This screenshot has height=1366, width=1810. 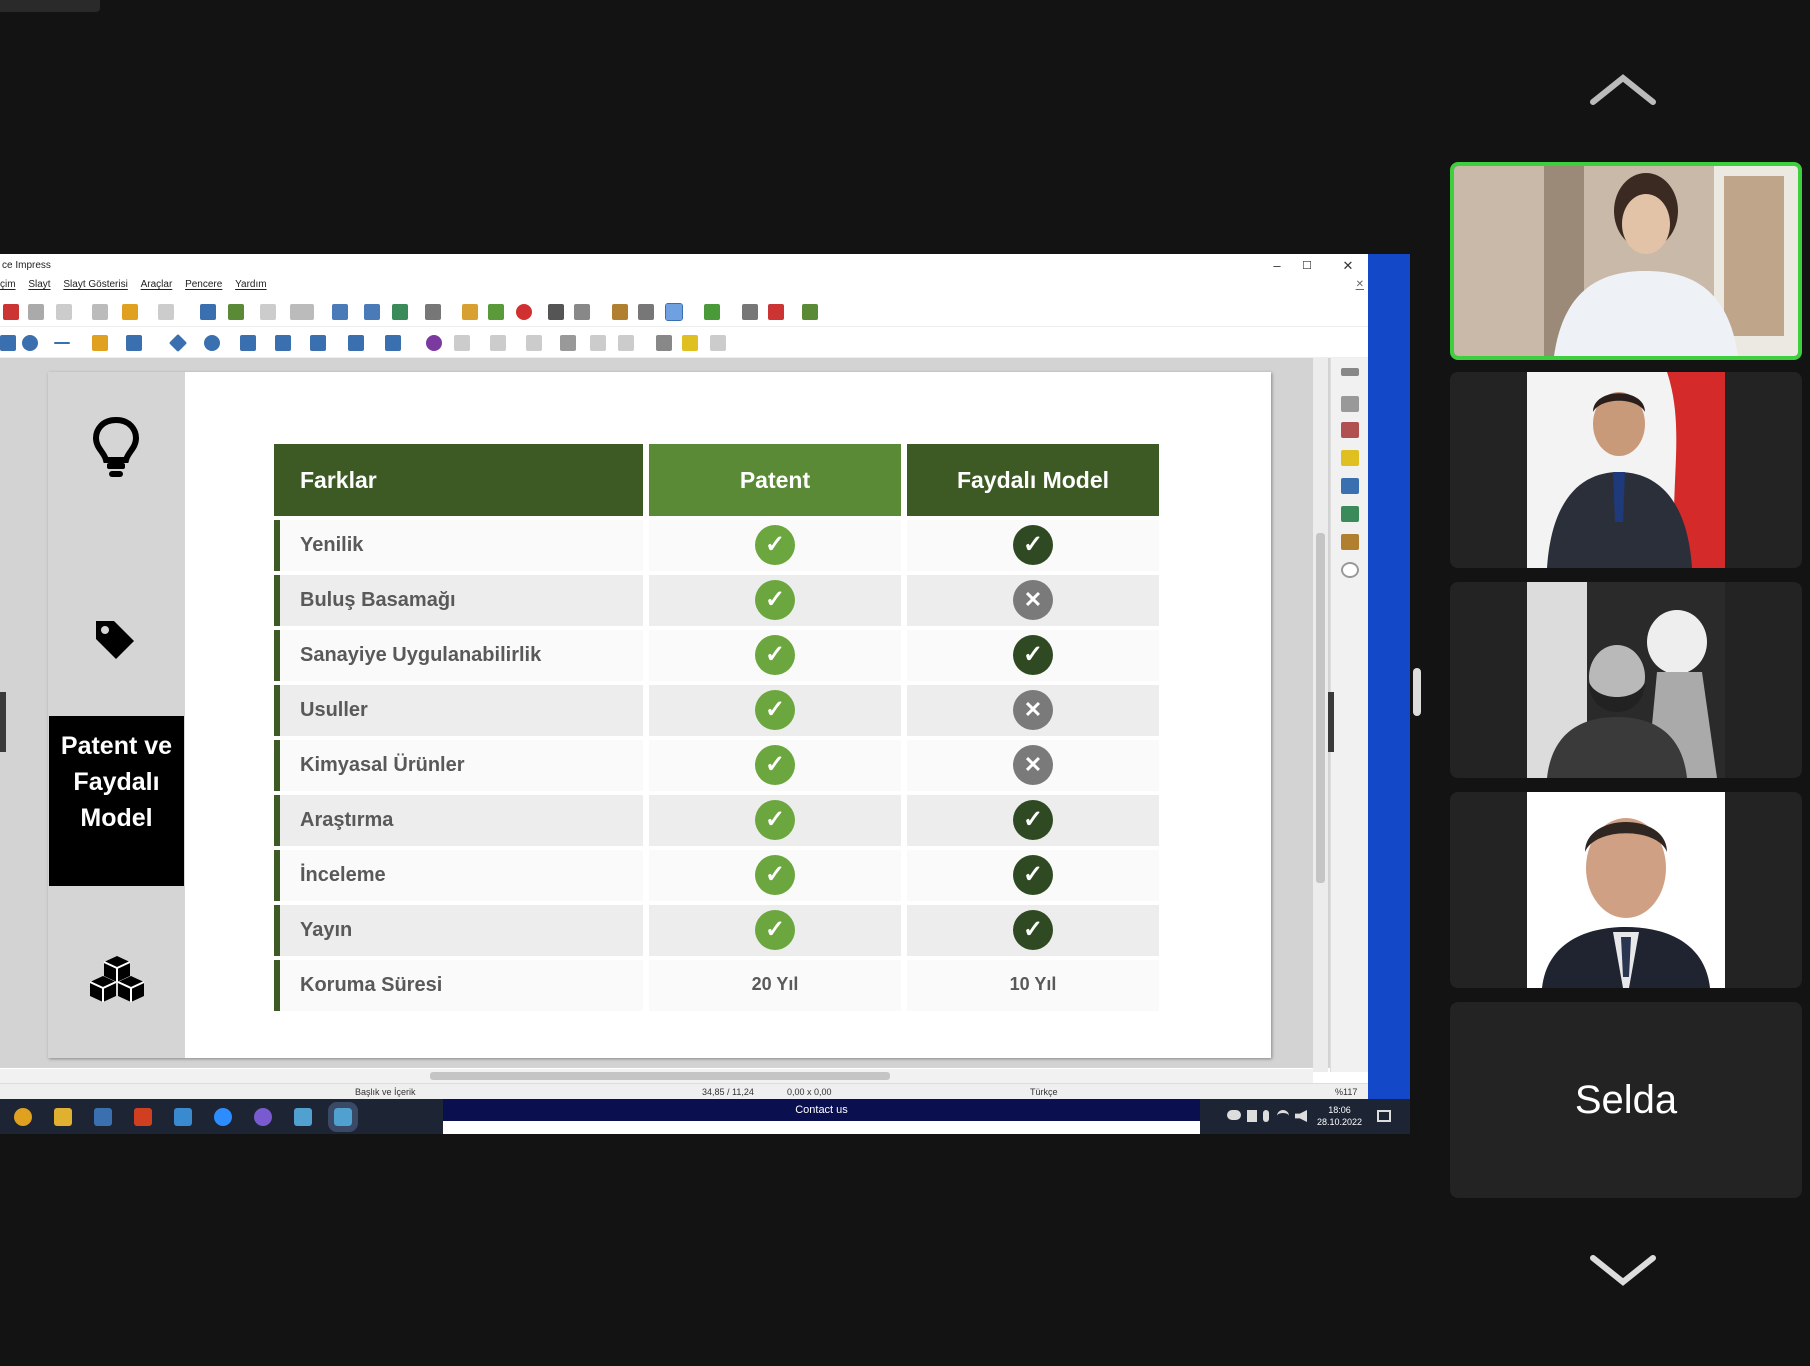 What do you see at coordinates (95, 284) in the screenshot?
I see `menu-item-slayt-gosterisi: Slayt Gösterisi` at bounding box center [95, 284].